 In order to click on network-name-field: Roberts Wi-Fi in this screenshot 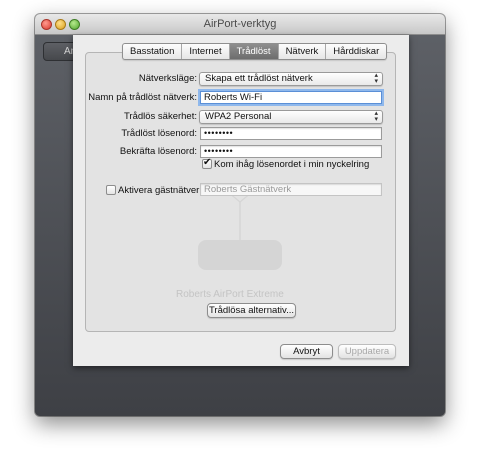, I will do `click(291, 97)`.